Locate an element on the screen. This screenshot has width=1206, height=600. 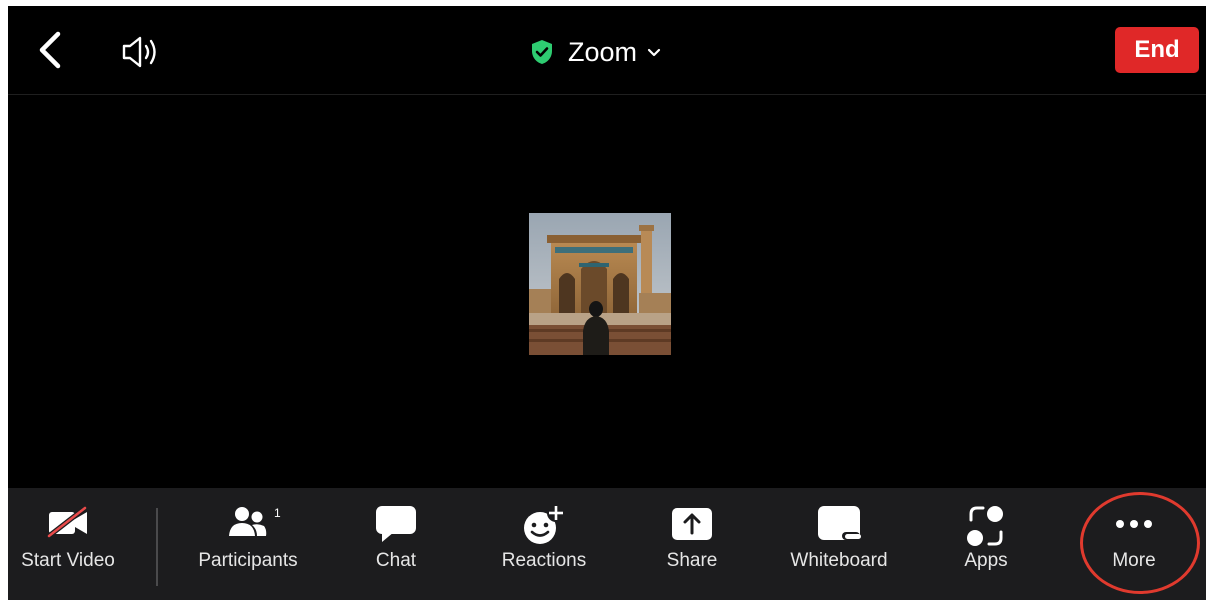
more-dots-icon is located at coordinates (1134, 524).